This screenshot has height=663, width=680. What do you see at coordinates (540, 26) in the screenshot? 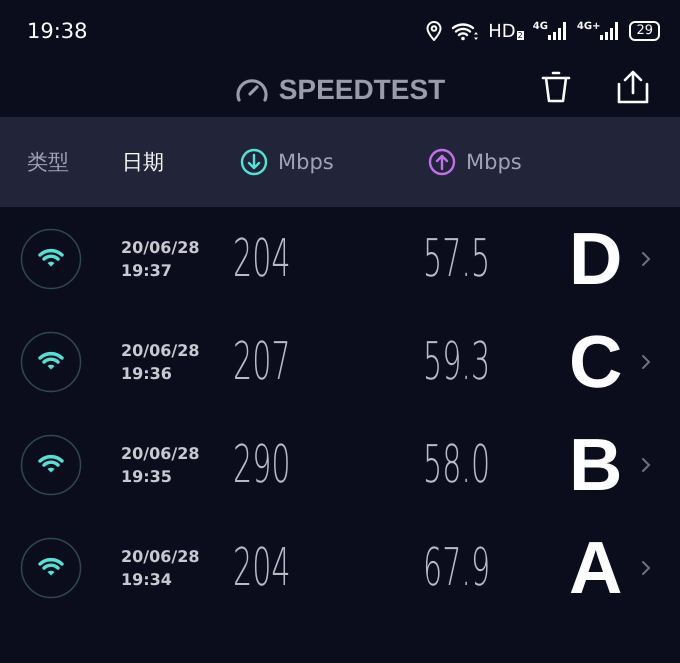
I see `network-label: 4G` at bounding box center [540, 26].